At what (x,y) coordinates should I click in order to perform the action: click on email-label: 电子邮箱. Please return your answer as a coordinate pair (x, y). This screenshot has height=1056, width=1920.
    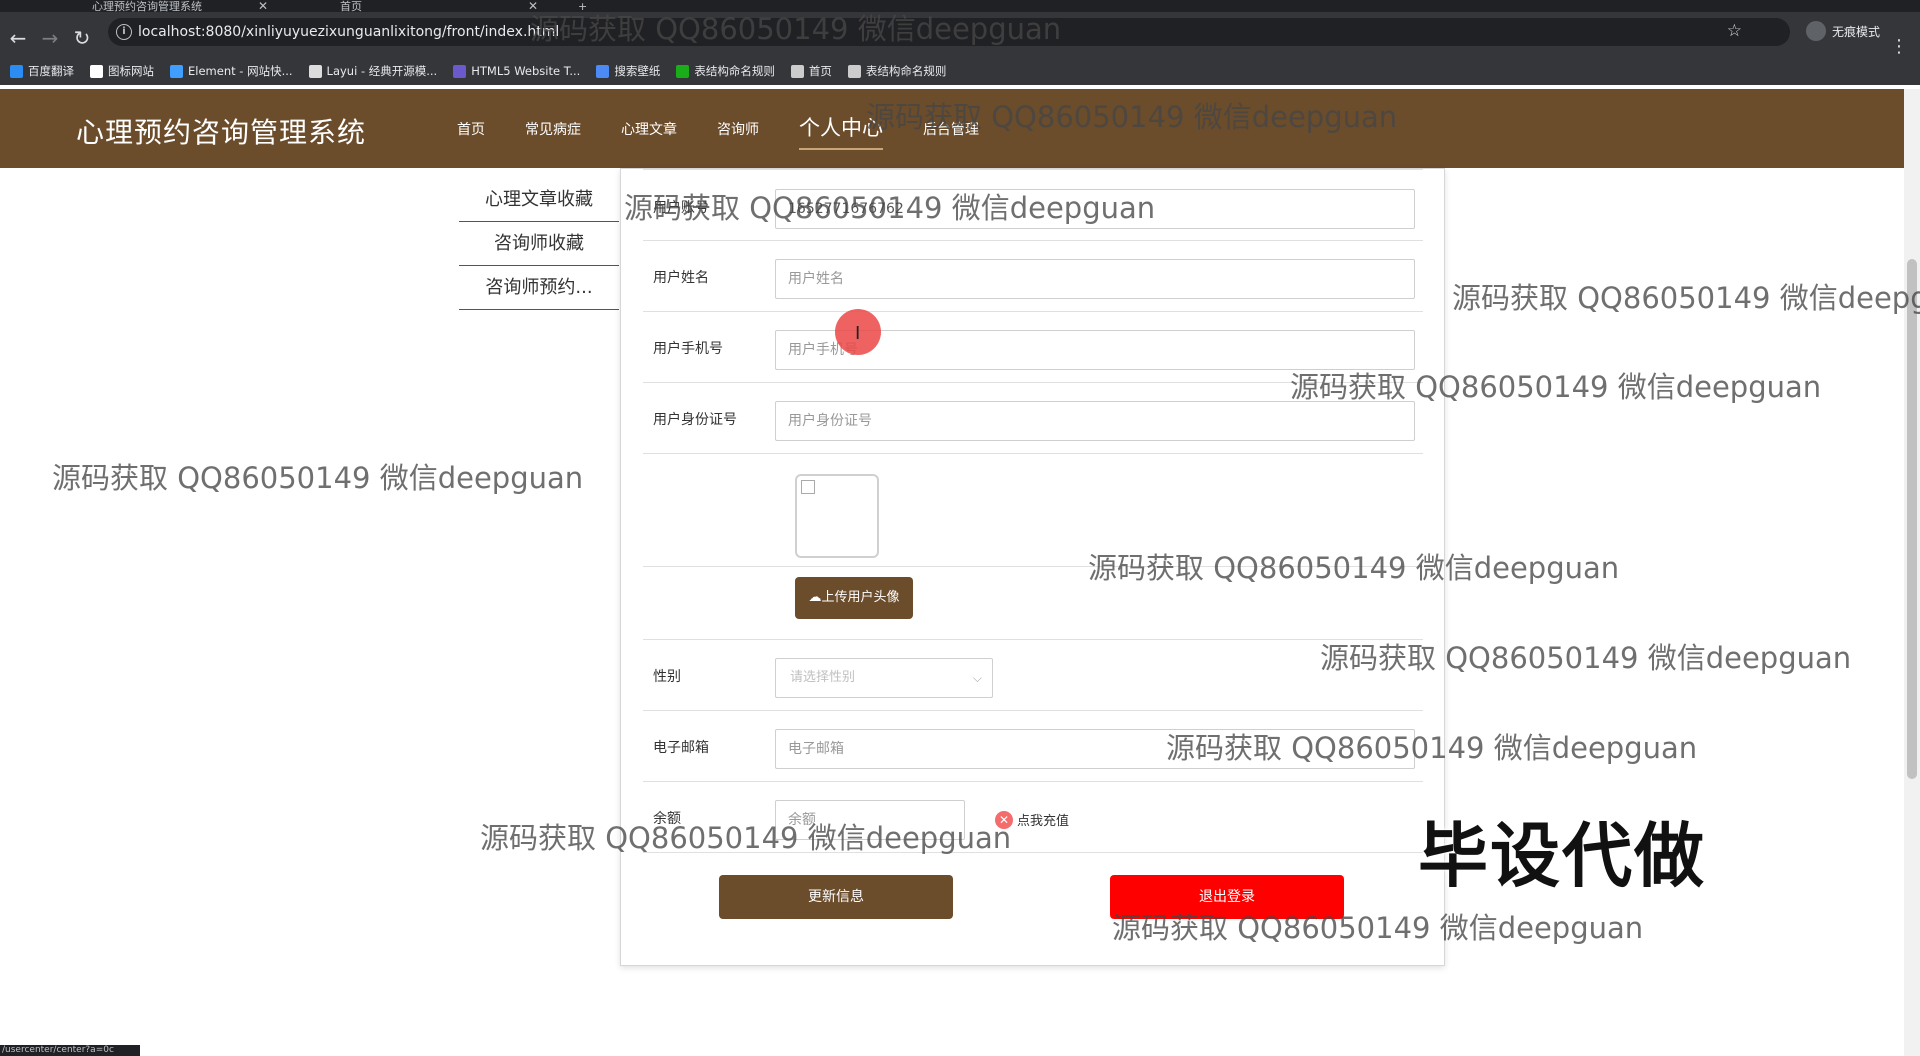
    Looking at the image, I should click on (681, 748).